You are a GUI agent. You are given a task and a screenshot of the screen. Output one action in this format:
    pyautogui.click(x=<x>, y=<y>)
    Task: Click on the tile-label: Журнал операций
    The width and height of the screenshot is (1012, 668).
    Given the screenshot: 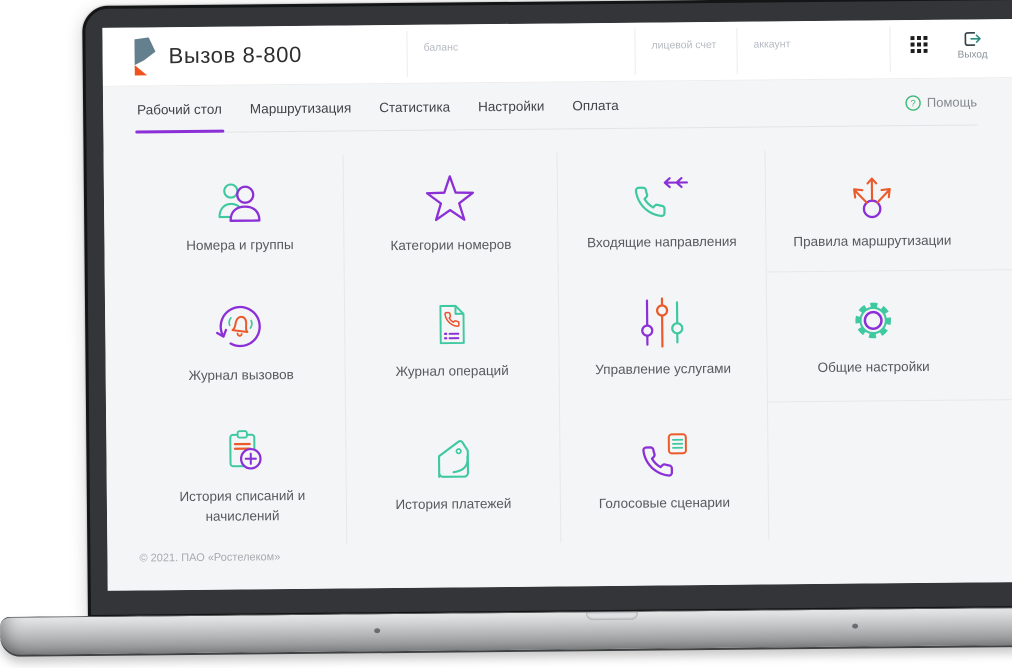 What is the action you would take?
    pyautogui.click(x=452, y=371)
    